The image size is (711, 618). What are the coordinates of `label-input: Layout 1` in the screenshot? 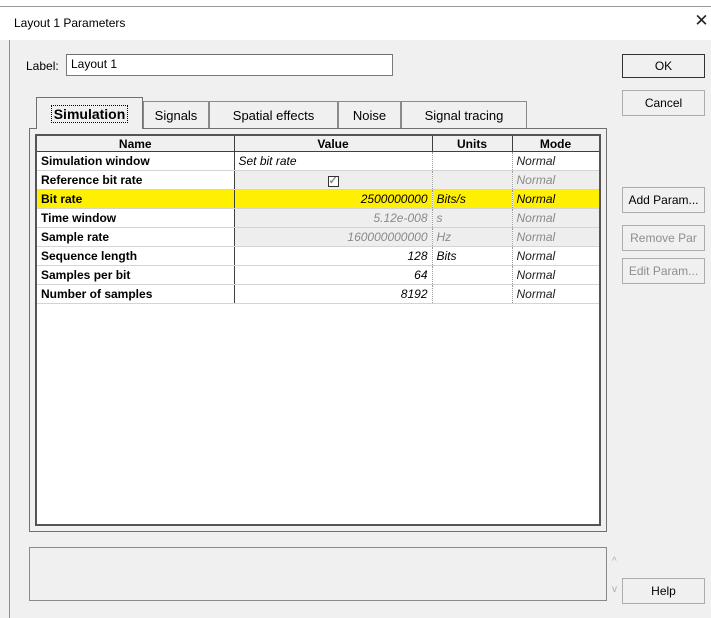 It's located at (229, 65).